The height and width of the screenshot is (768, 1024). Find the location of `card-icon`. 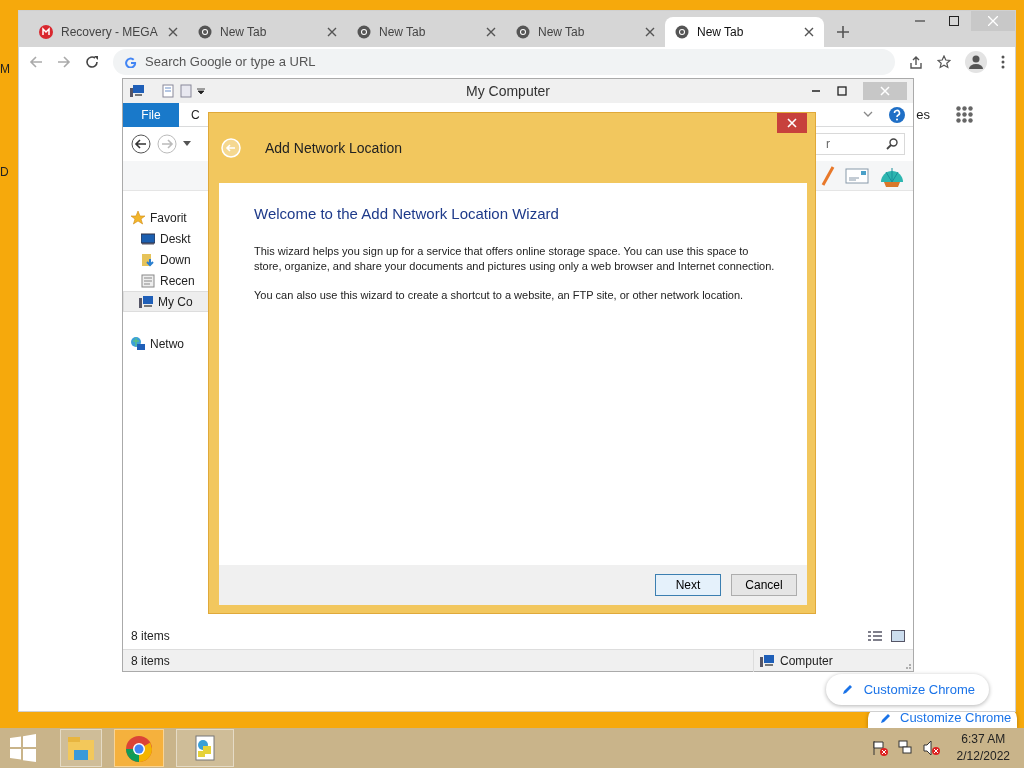

card-icon is located at coordinates (857, 175).